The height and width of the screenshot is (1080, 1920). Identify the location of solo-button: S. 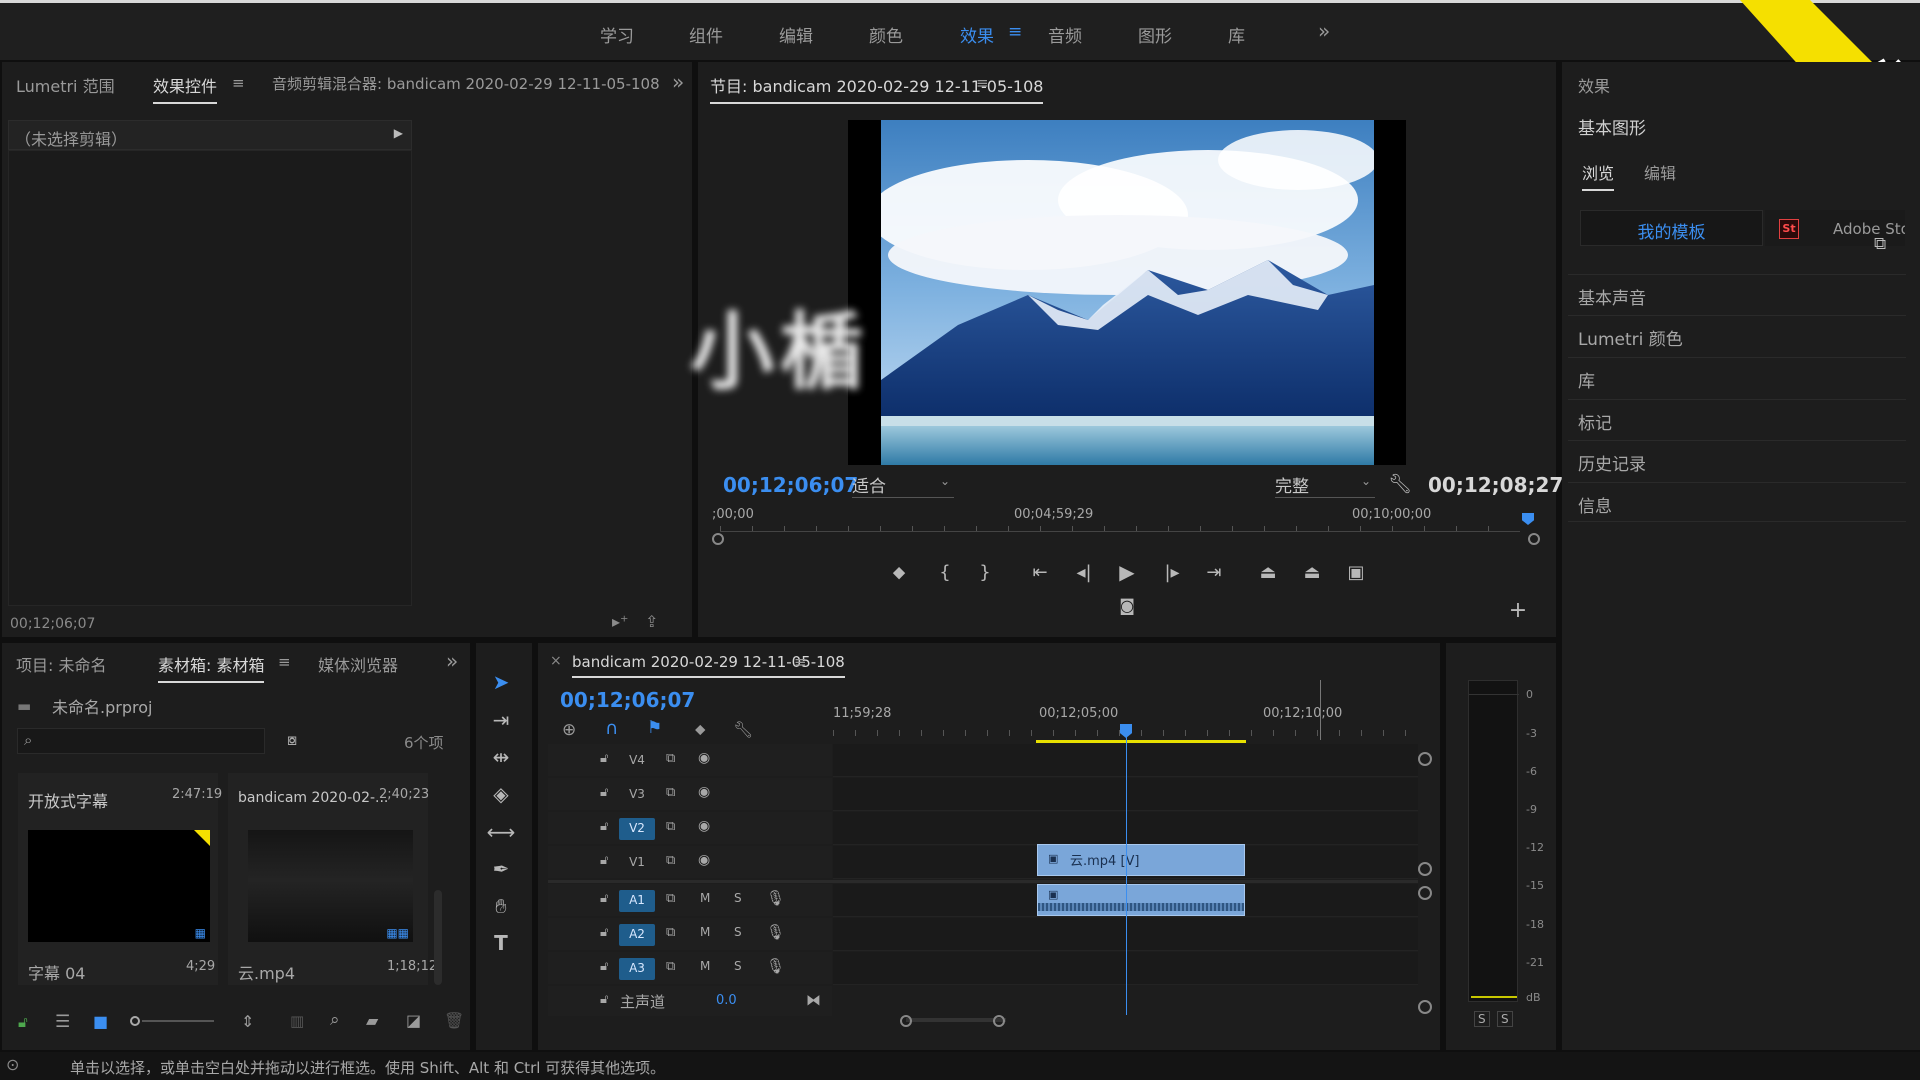
(738, 932).